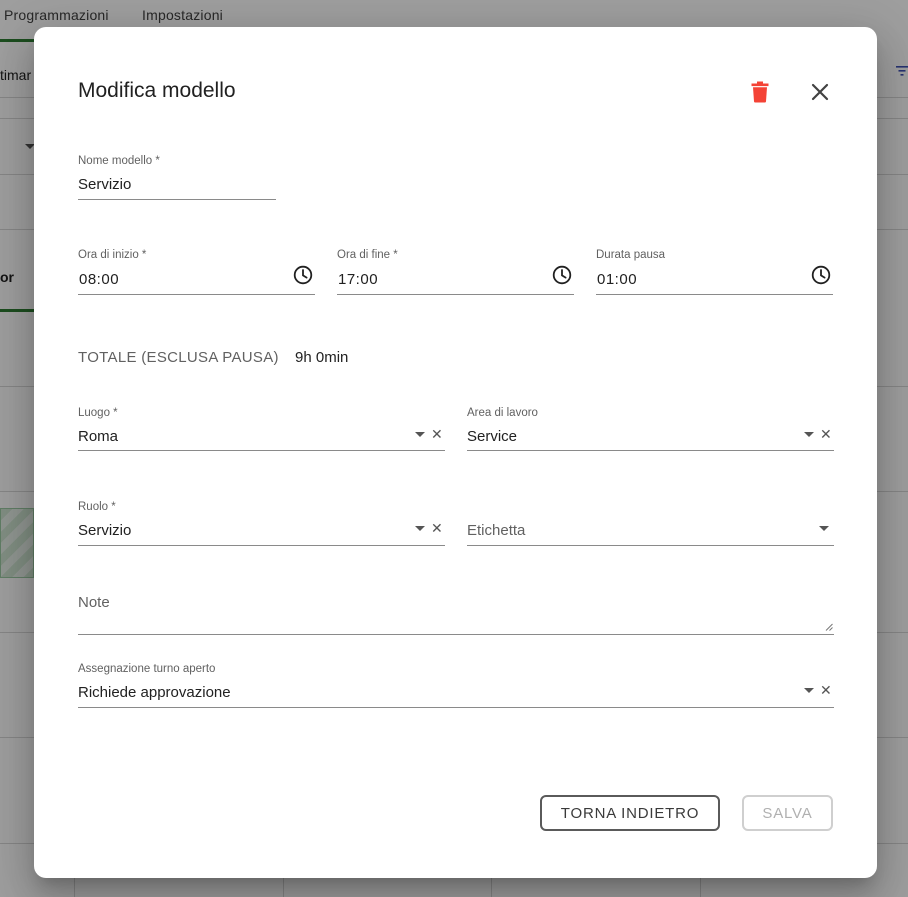 This screenshot has height=897, width=908. What do you see at coordinates (119, 161) in the screenshot?
I see `field-label: Nome modello *` at bounding box center [119, 161].